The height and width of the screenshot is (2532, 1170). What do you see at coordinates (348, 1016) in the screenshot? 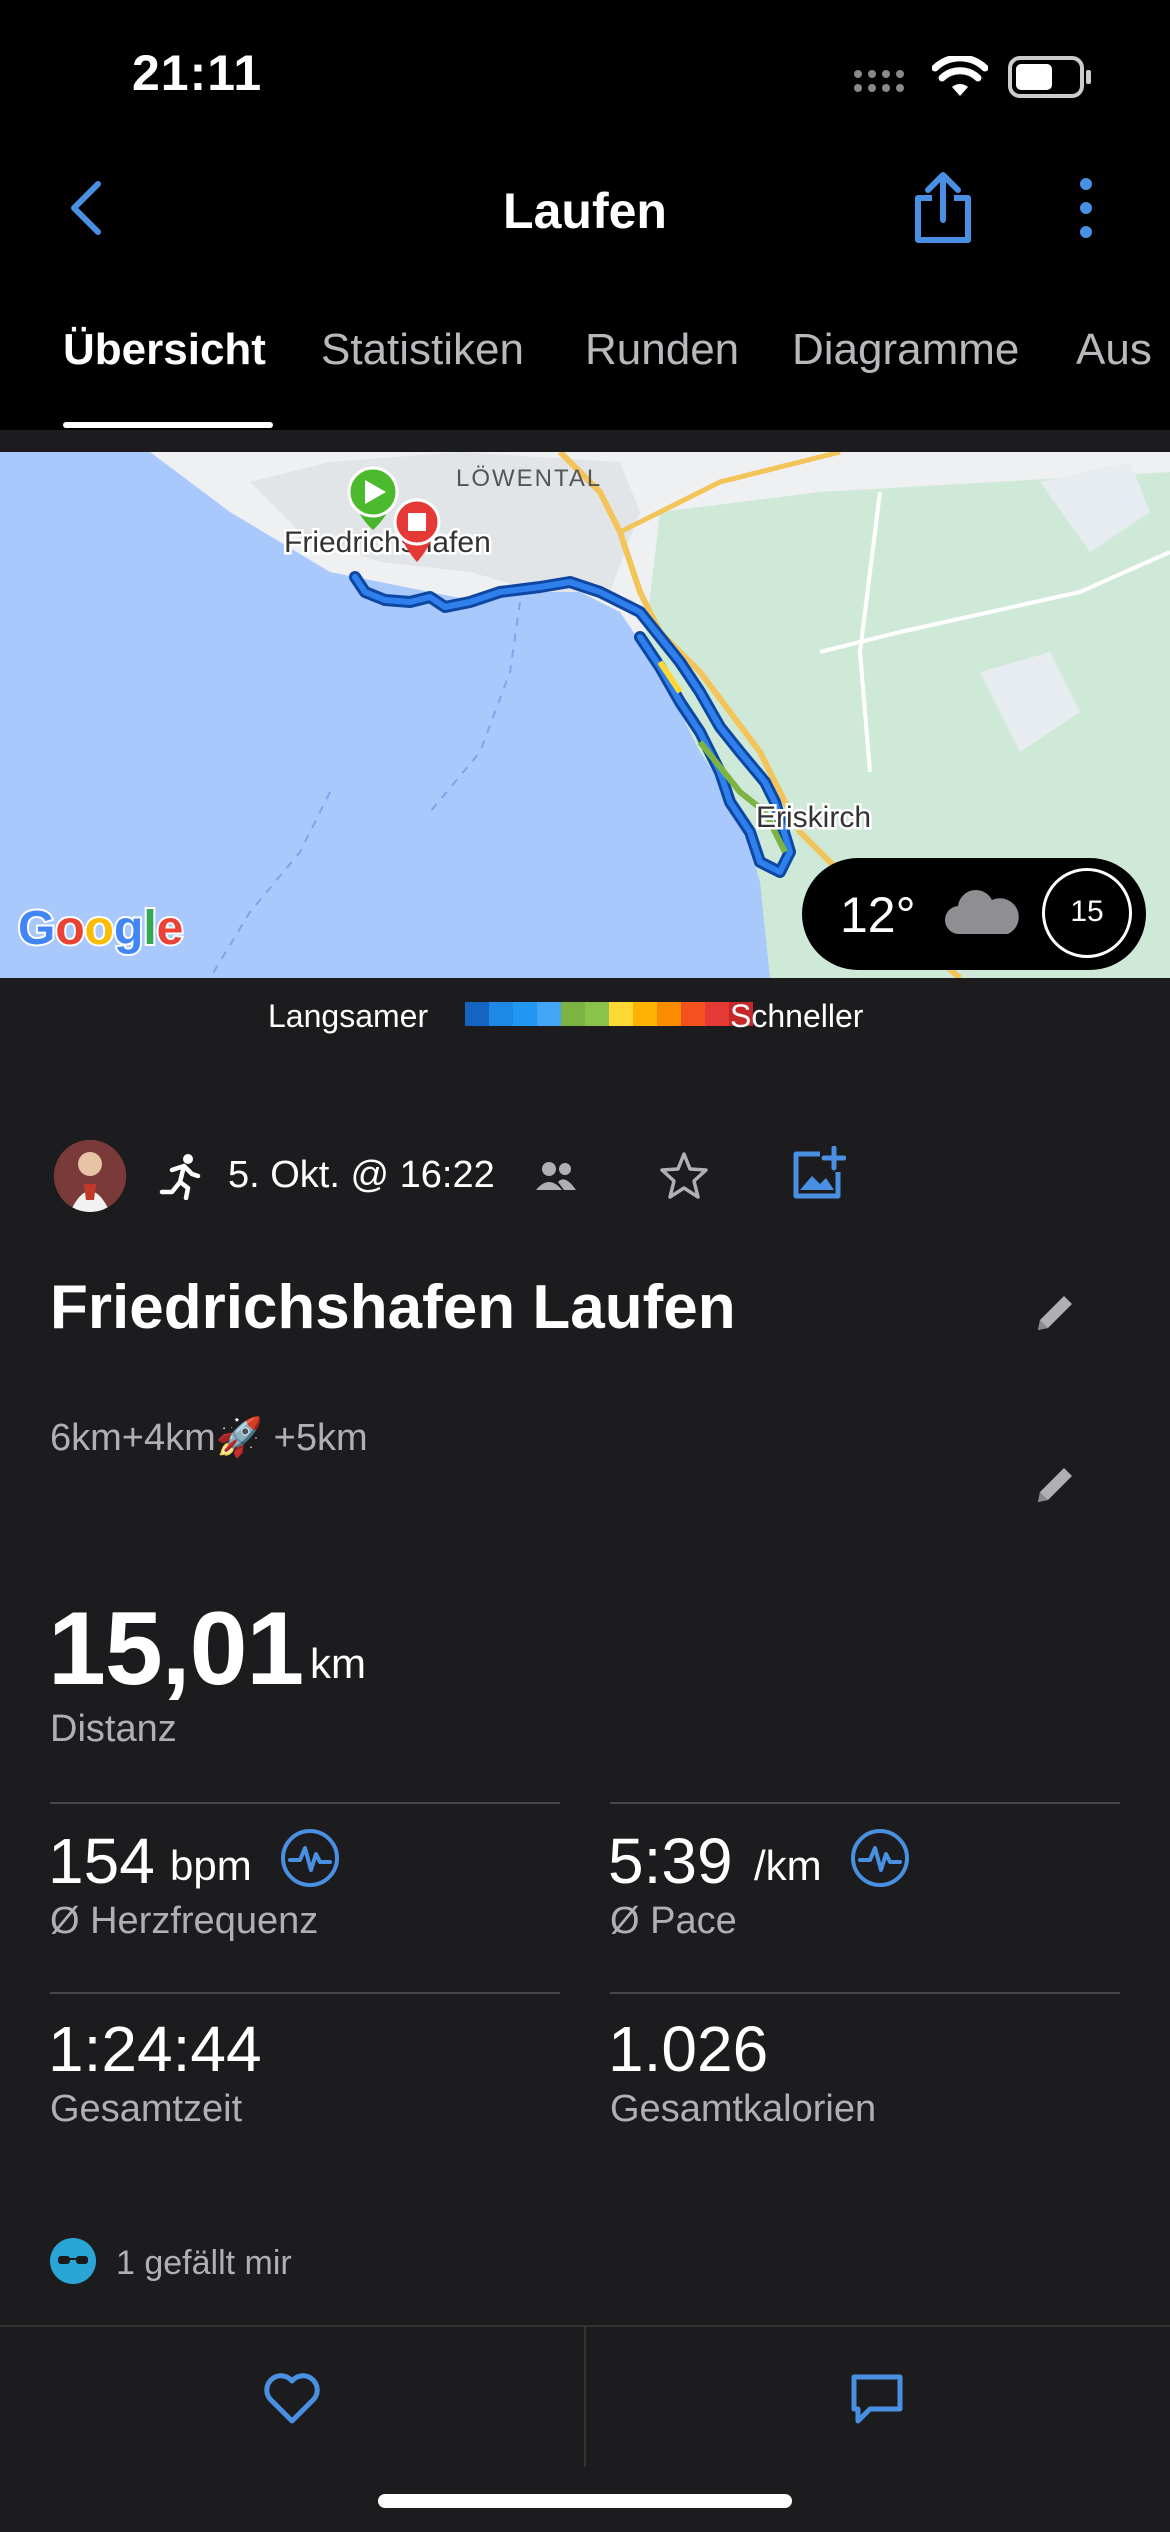
I see `legend-slower-label: Langsamer` at bounding box center [348, 1016].